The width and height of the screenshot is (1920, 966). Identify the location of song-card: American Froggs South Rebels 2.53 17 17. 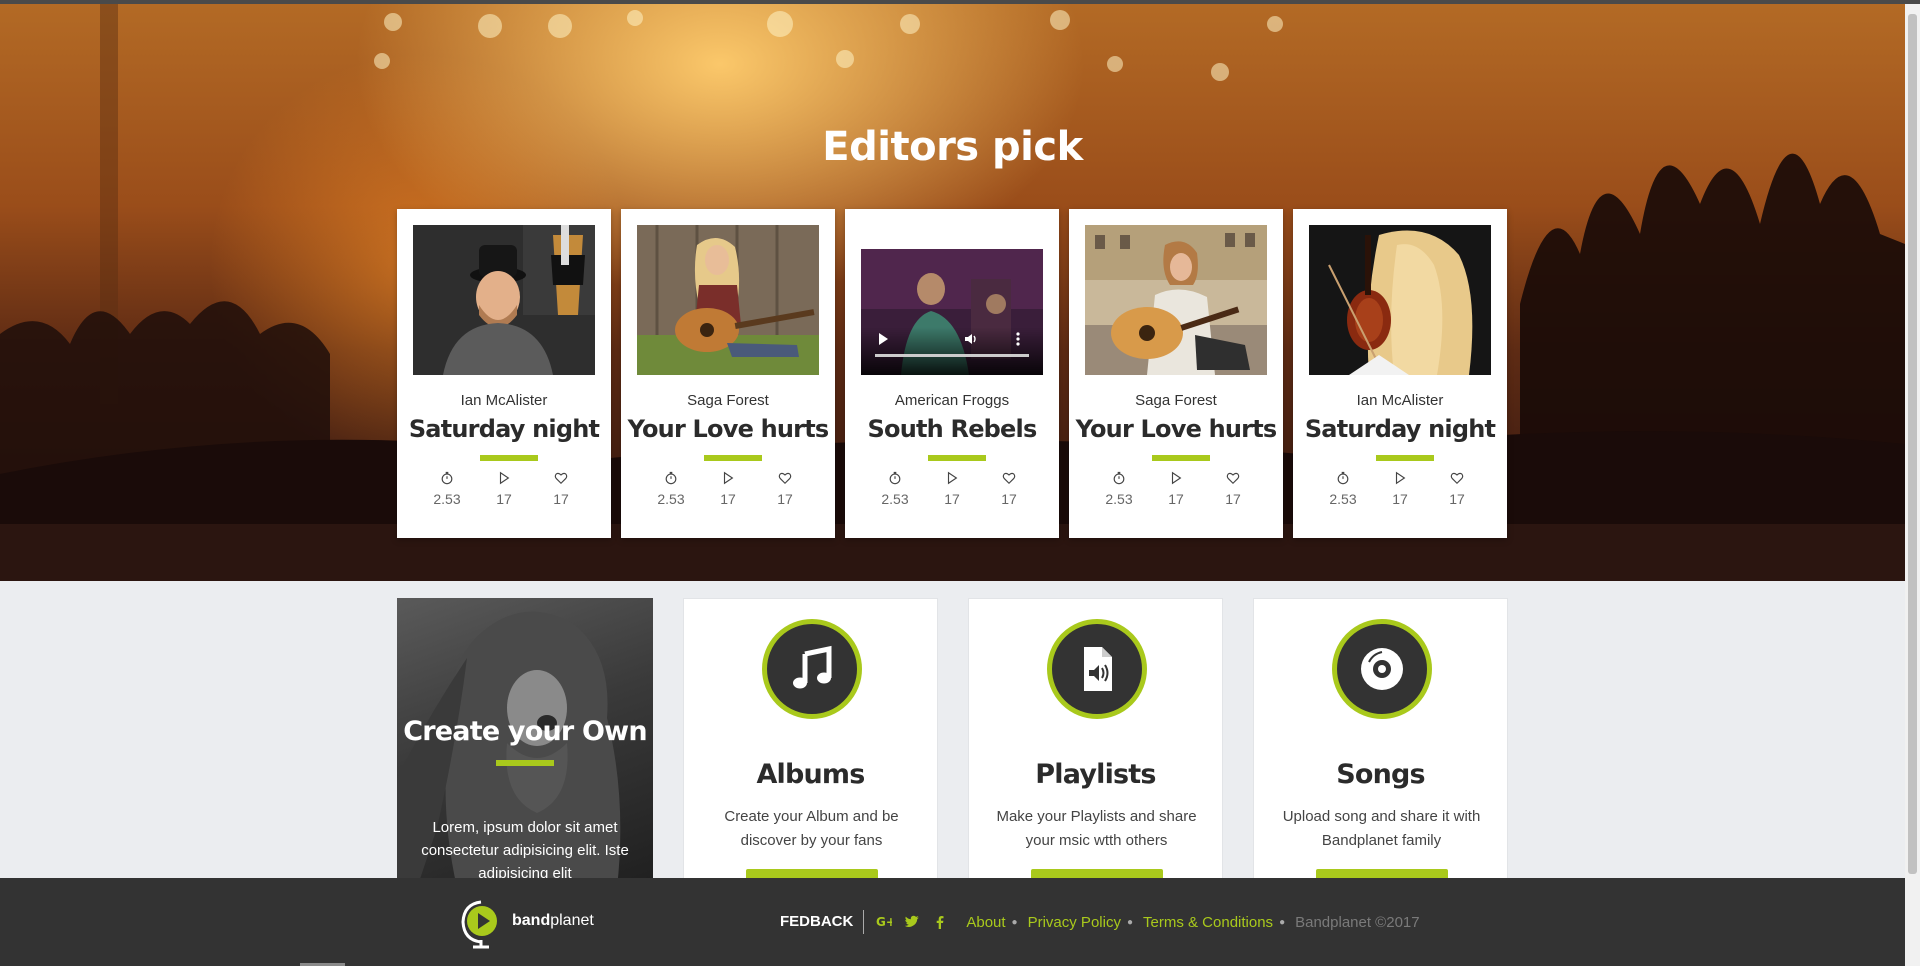
(952, 373).